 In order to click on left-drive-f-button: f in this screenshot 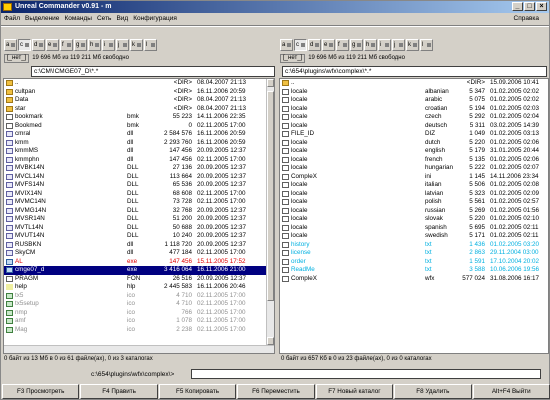, I will do `click(66, 45)`.